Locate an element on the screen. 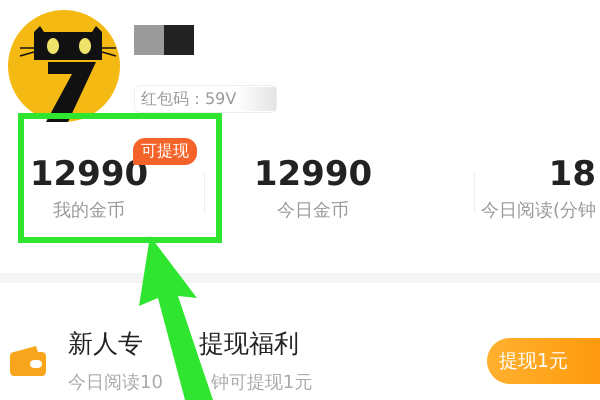  promo-title: 新人专 is located at coordinates (105, 344).